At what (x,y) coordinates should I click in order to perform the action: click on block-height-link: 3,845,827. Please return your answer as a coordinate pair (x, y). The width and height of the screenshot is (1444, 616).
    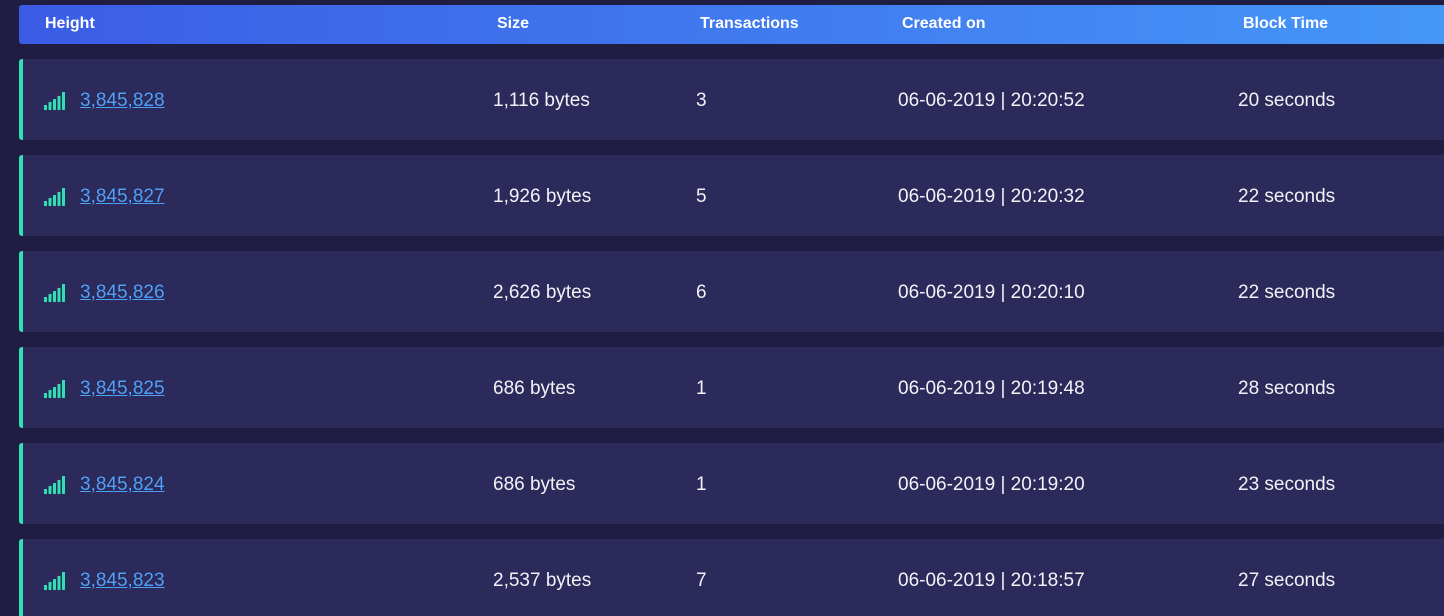
    Looking at the image, I should click on (122, 197).